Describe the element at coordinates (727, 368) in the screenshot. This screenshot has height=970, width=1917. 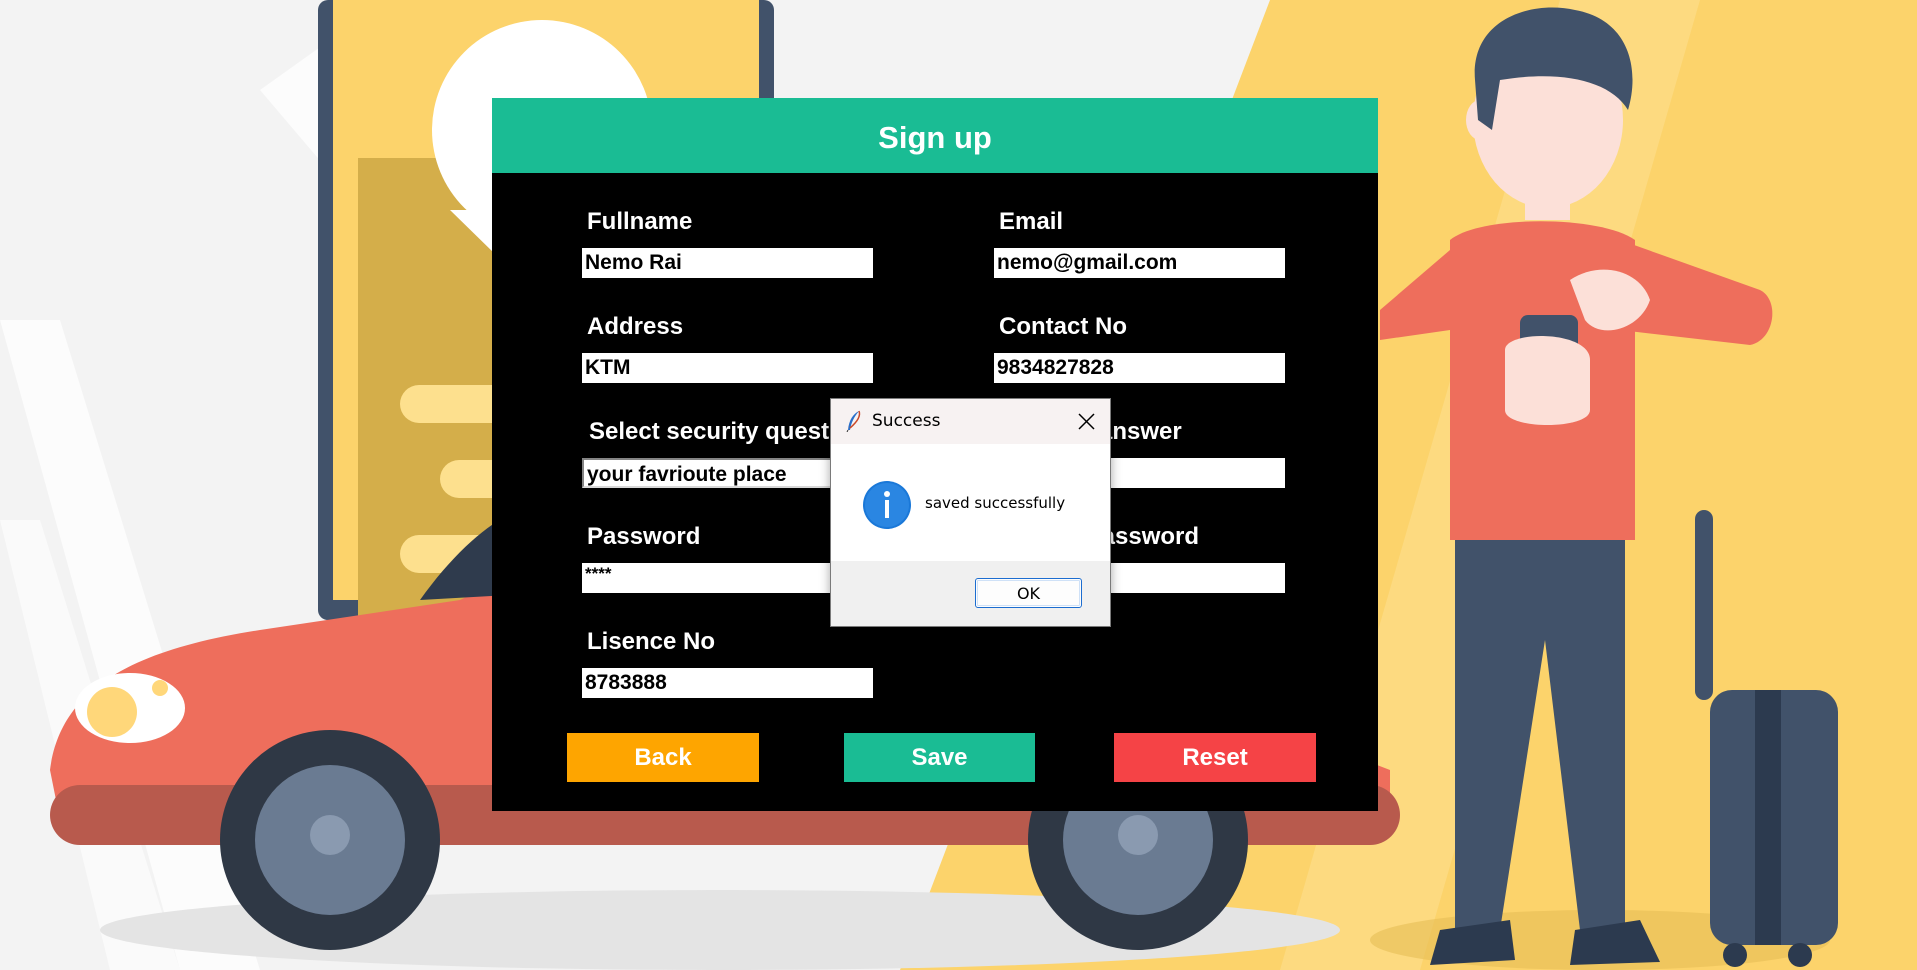
I see `address-input: KTM` at that location.